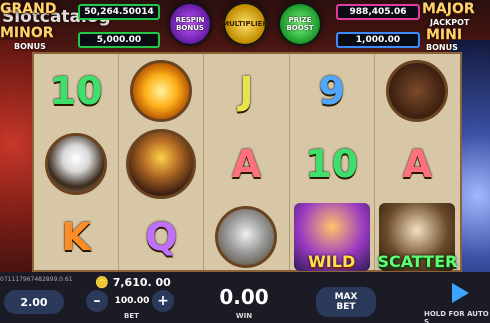 The image size is (490, 323). I want to click on win-value: 0.00, so click(244, 297).